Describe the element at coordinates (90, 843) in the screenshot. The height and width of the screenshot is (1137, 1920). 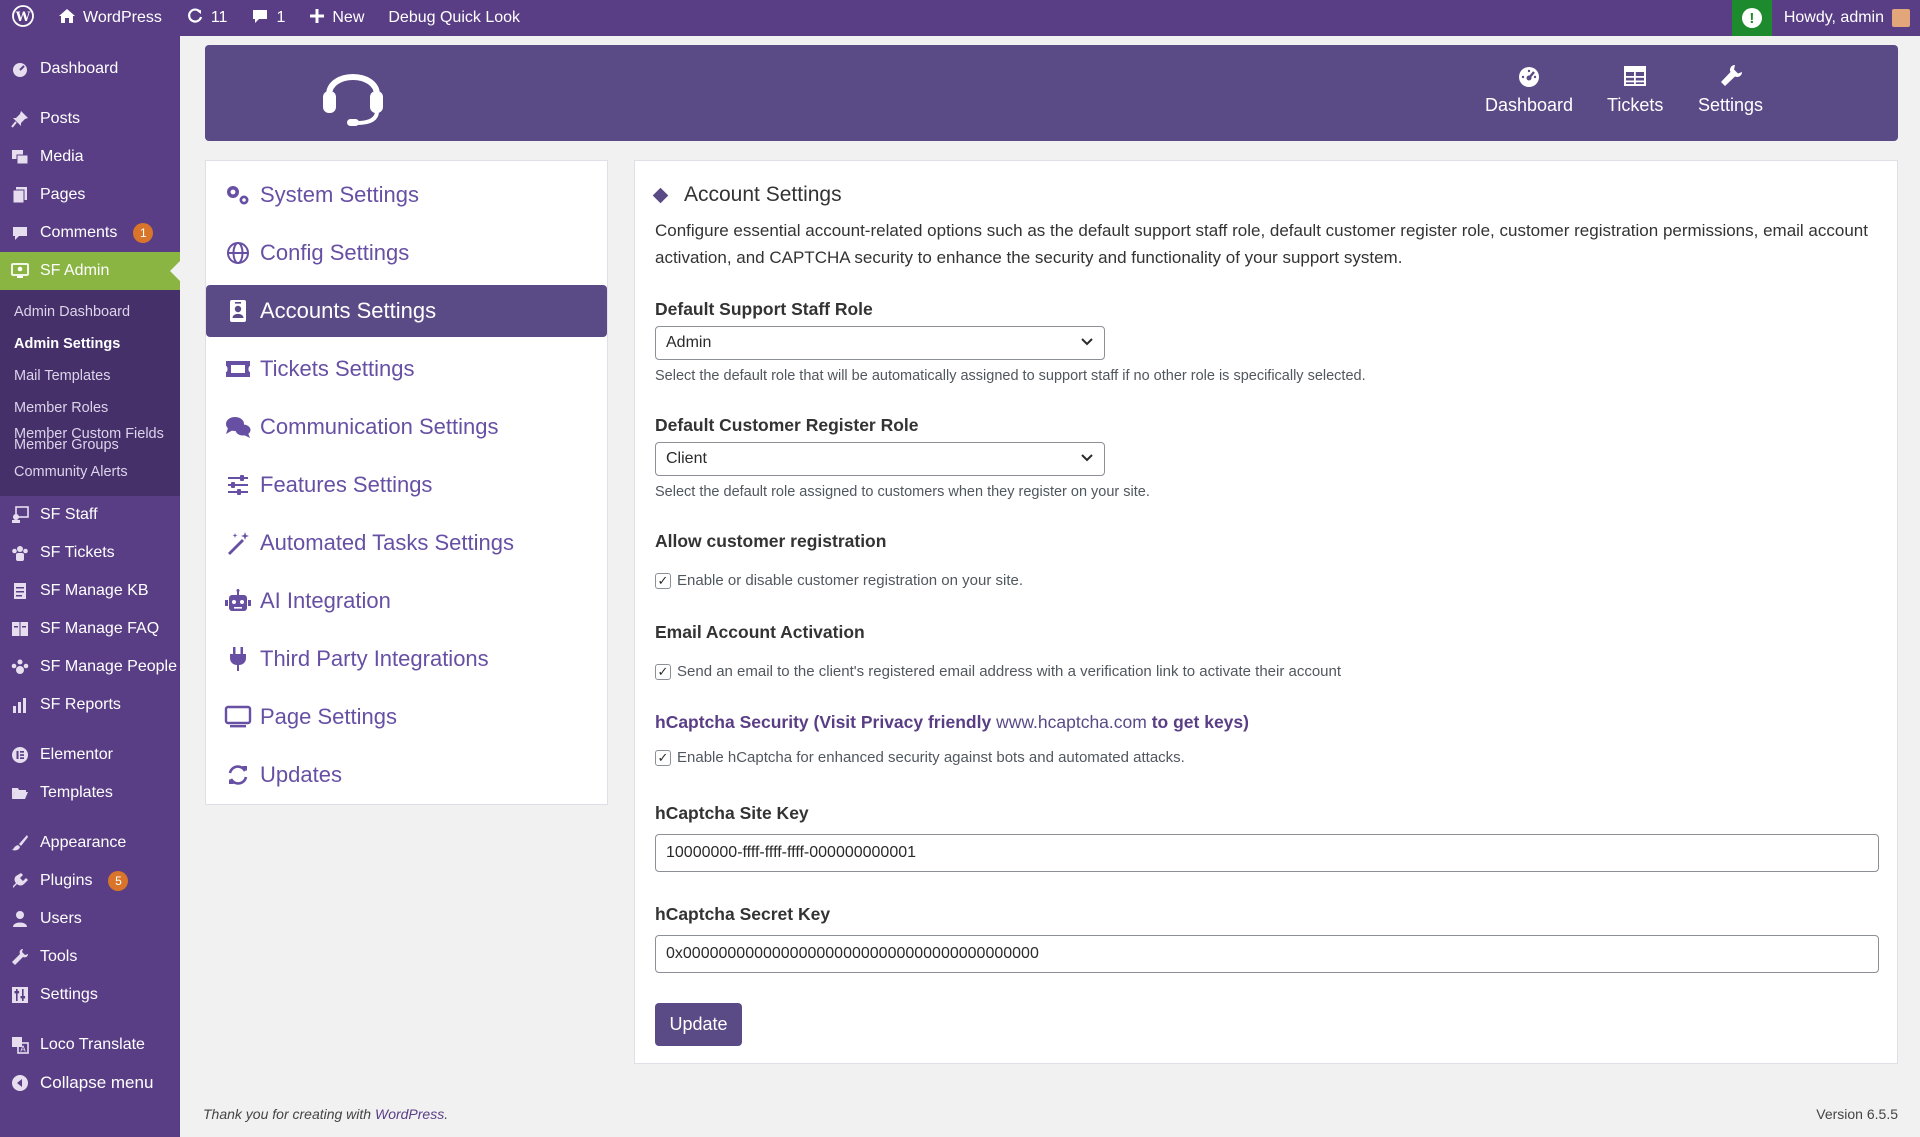
I see `menu-appearance: Appearance` at that location.